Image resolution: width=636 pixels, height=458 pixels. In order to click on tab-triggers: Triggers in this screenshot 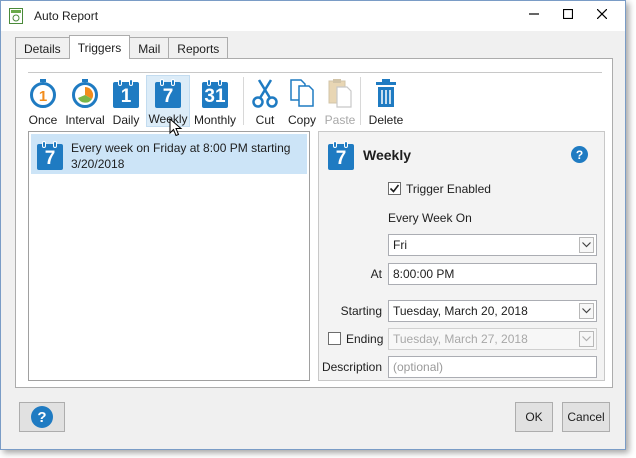, I will do `click(99, 47)`.